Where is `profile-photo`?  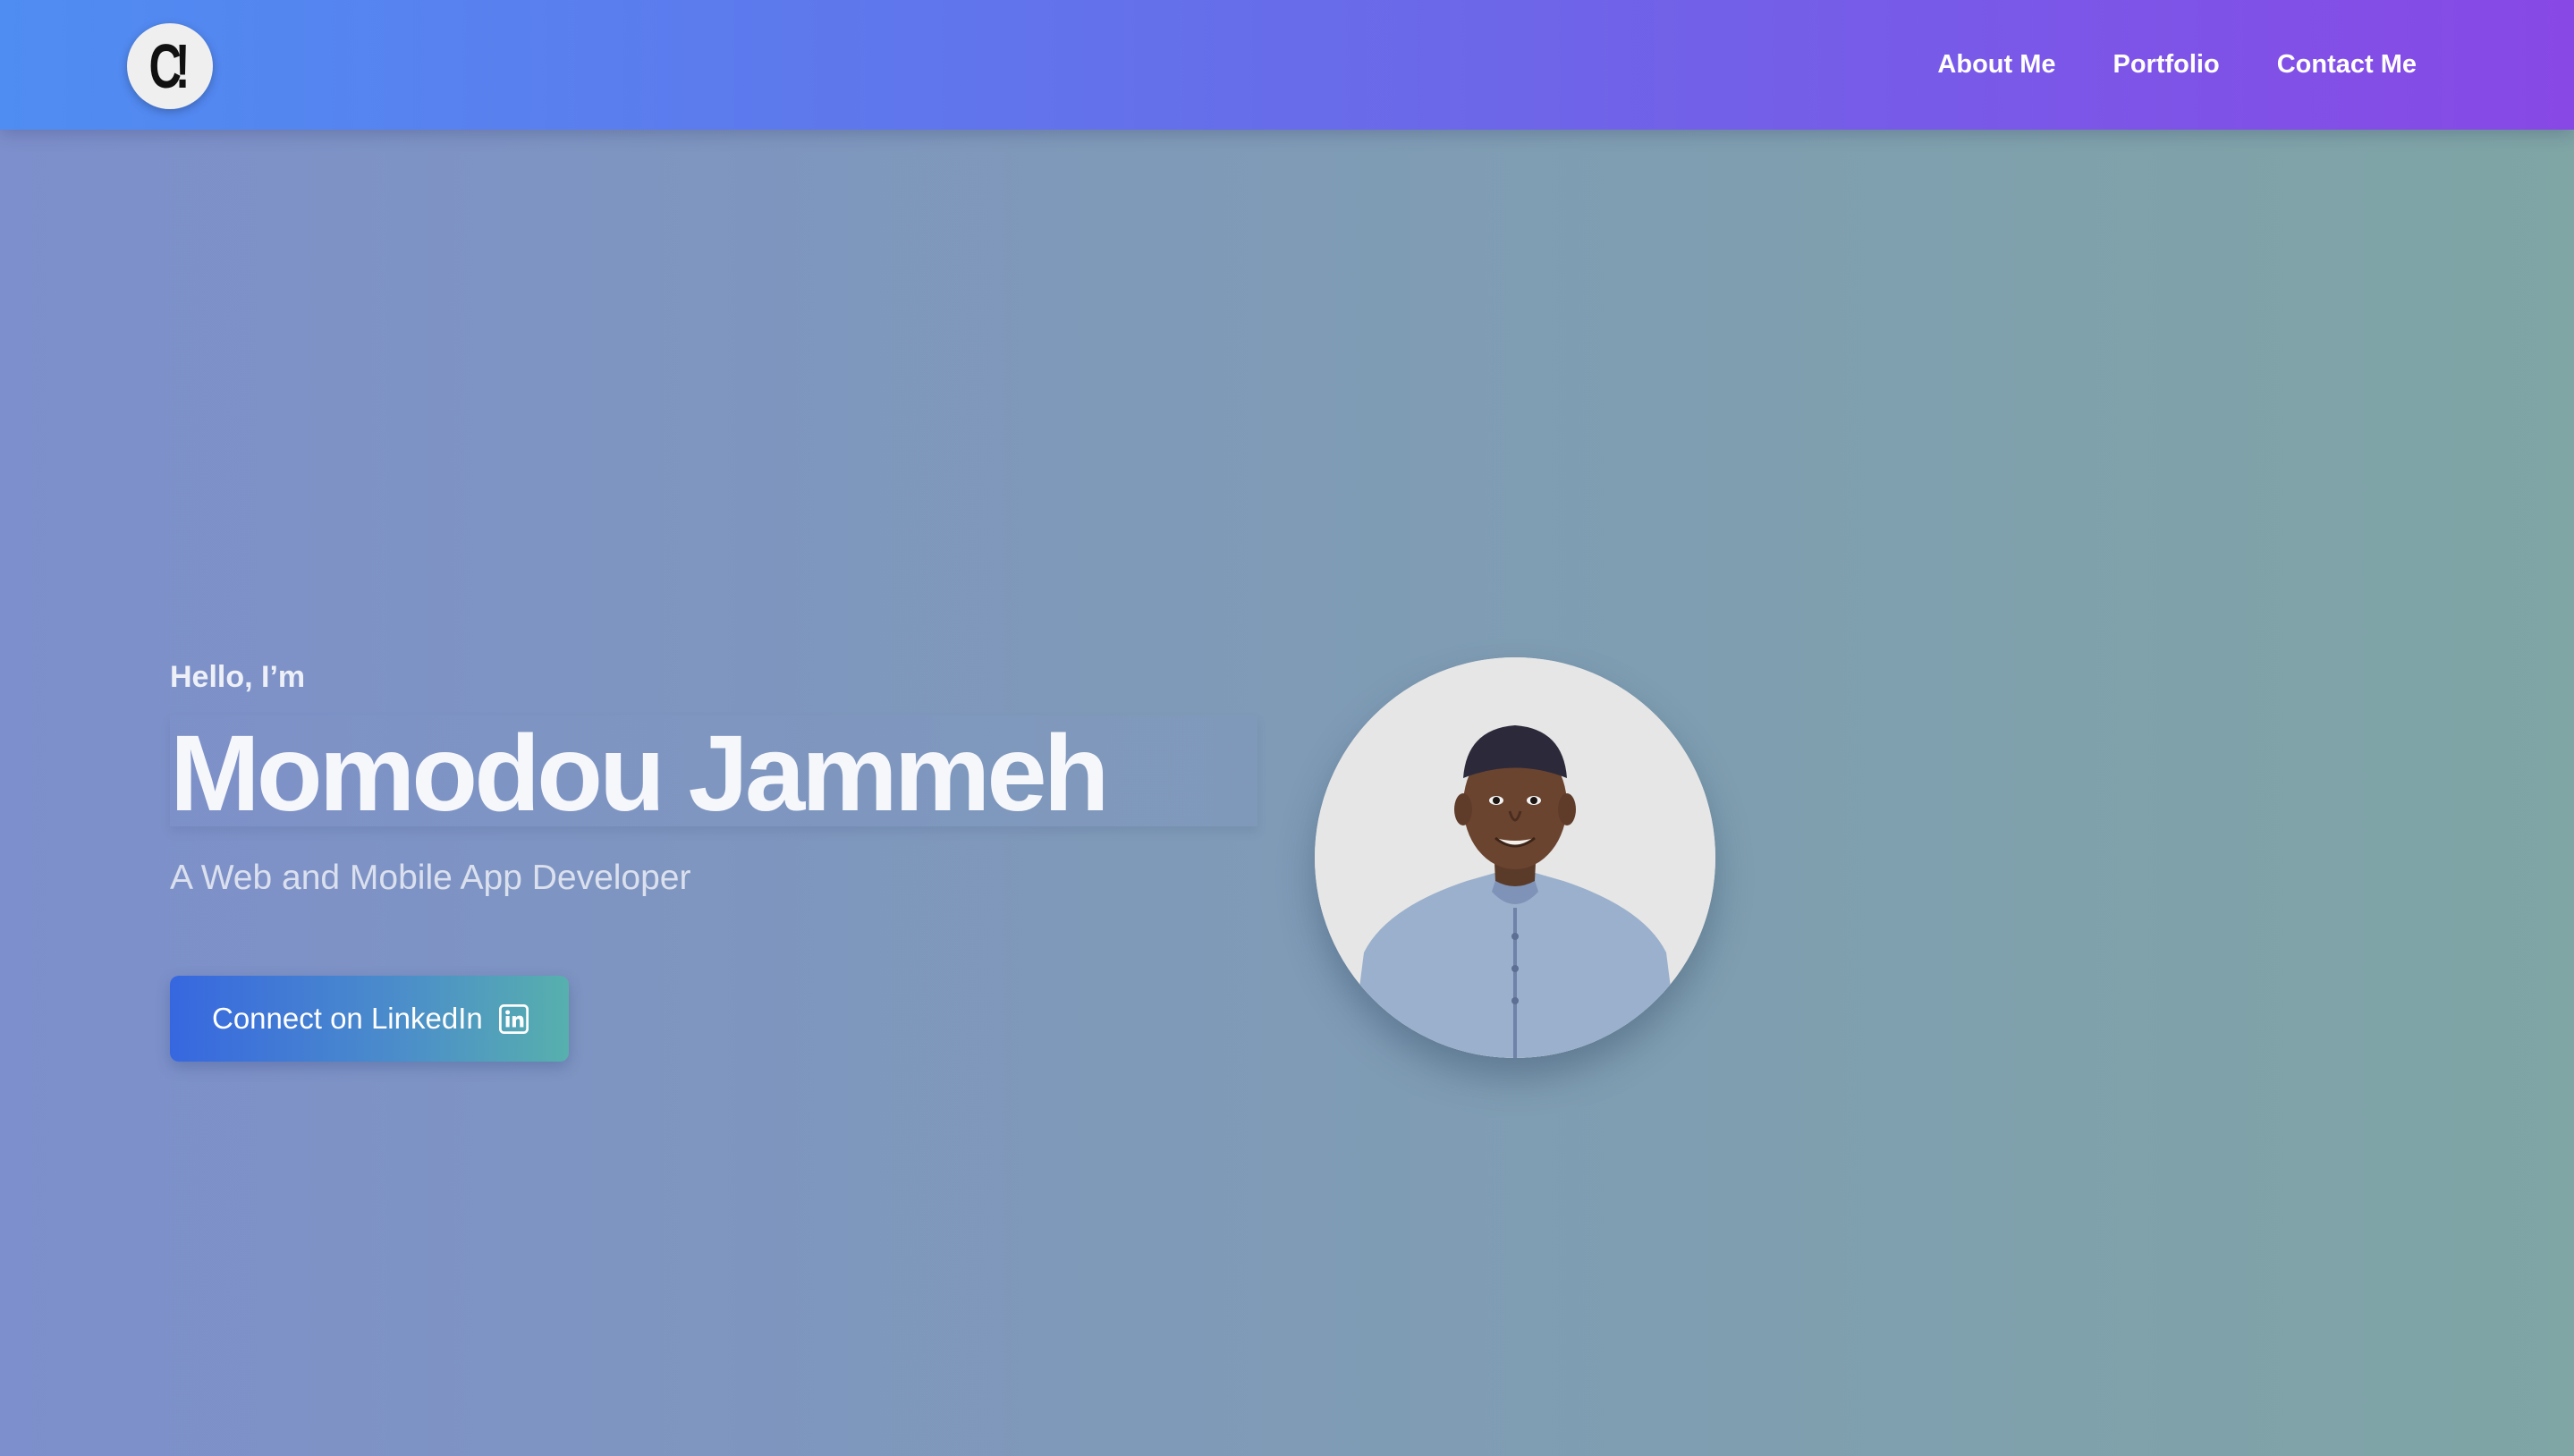
profile-photo is located at coordinates (1515, 857).